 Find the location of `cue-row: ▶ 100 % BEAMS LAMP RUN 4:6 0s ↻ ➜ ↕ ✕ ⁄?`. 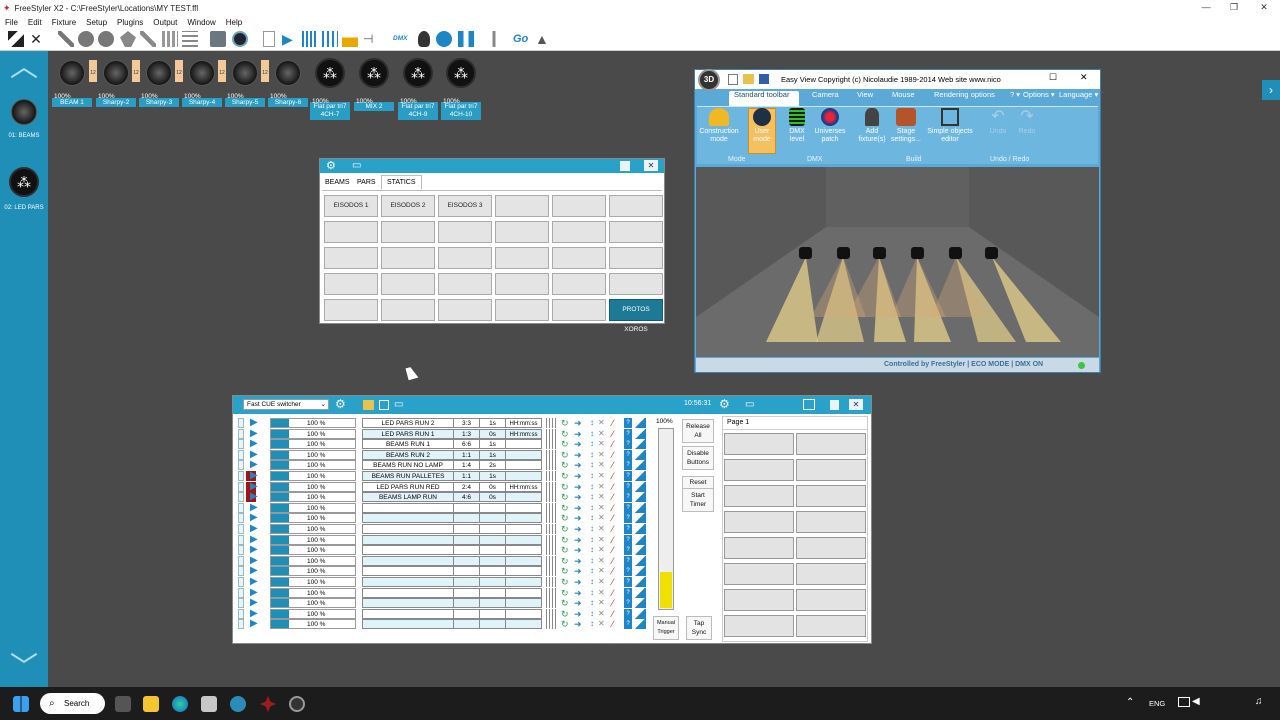

cue-row: ▶ 100 % BEAMS LAMP RUN 4:6 0s ↻ ➜ ↕ ✕ ⁄? is located at coordinates (458, 497).